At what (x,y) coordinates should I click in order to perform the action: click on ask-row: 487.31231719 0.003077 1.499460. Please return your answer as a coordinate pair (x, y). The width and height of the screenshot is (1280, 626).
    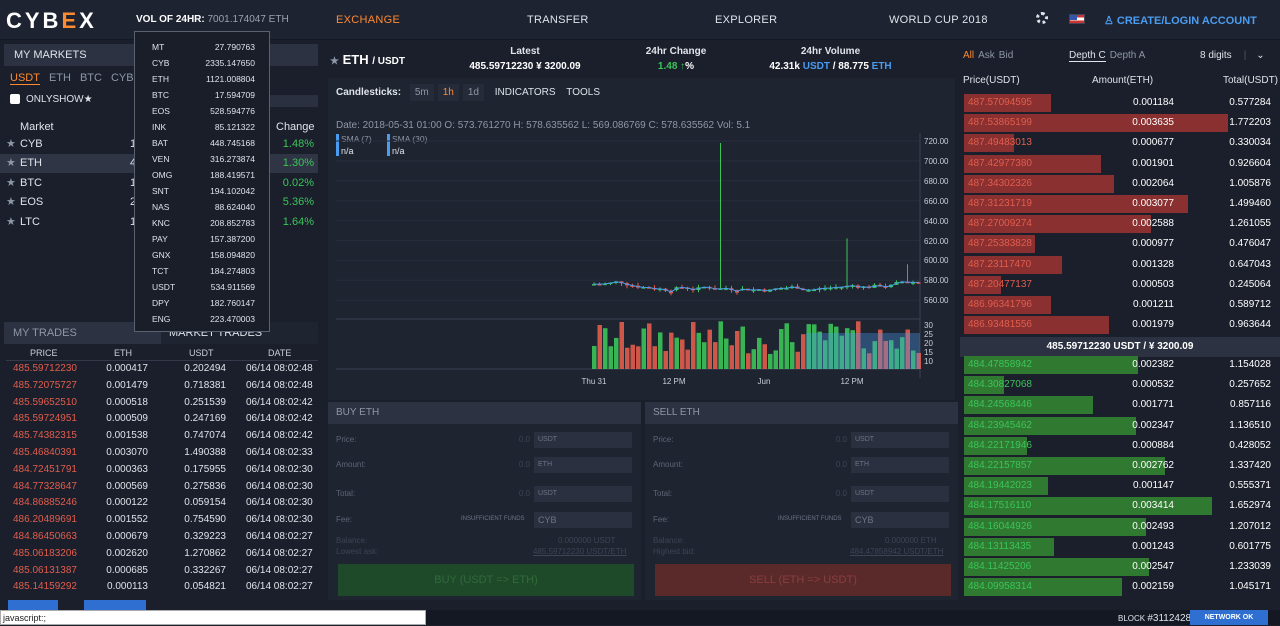
    Looking at the image, I should click on (1121, 204).